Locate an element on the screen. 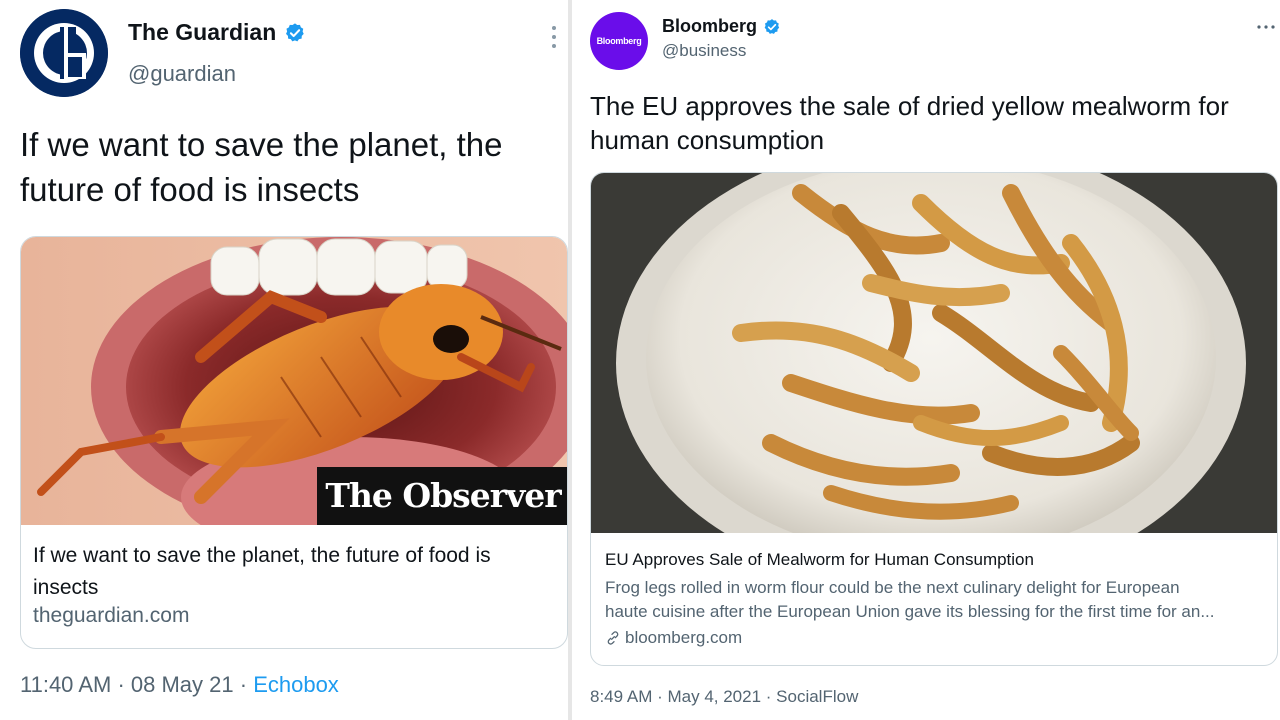 The image size is (1280, 720). horizontal-dots-icon is located at coordinates (1266, 24).